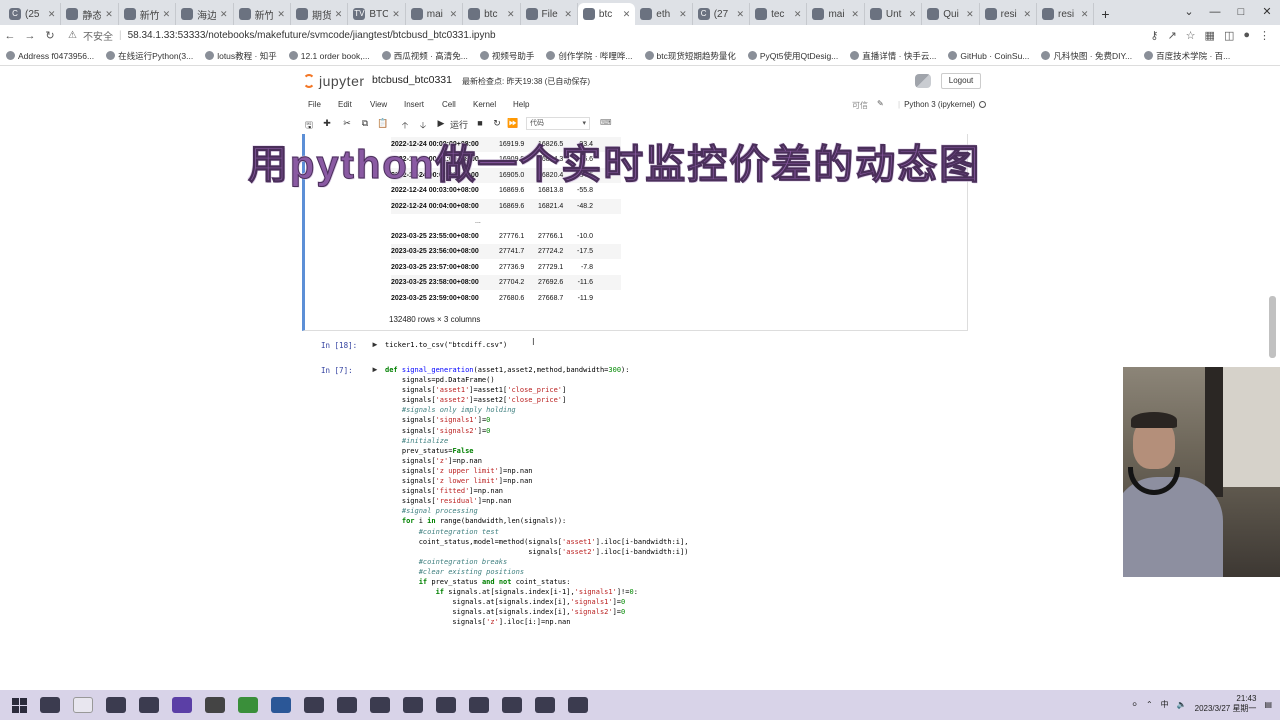 This screenshot has height=720, width=1280. What do you see at coordinates (19, 705) in the screenshot?
I see `start-button-icon` at bounding box center [19, 705].